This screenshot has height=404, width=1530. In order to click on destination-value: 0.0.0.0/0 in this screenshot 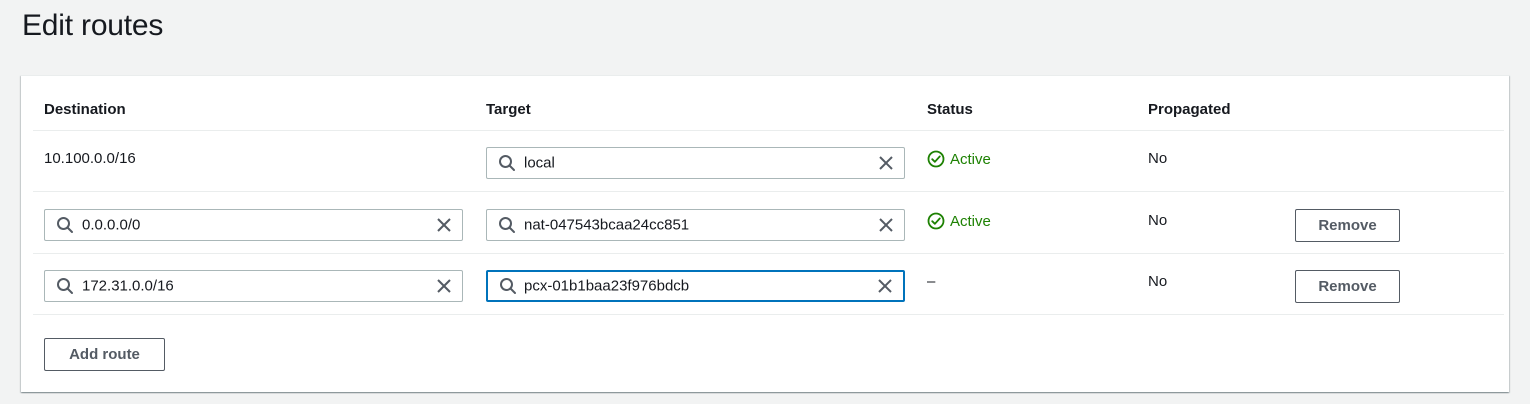, I will do `click(111, 225)`.